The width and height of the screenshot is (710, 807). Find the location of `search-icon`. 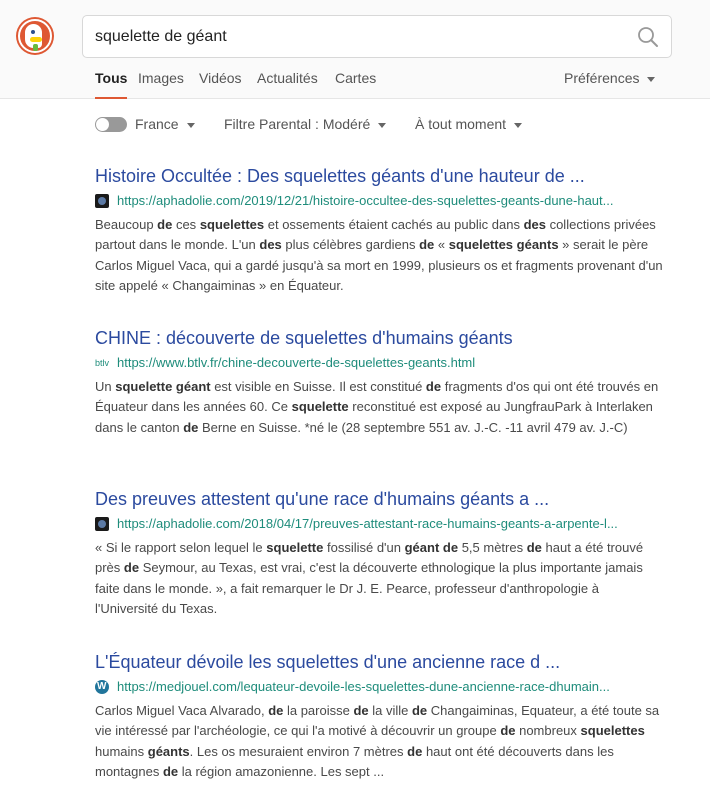

search-icon is located at coordinates (648, 37).